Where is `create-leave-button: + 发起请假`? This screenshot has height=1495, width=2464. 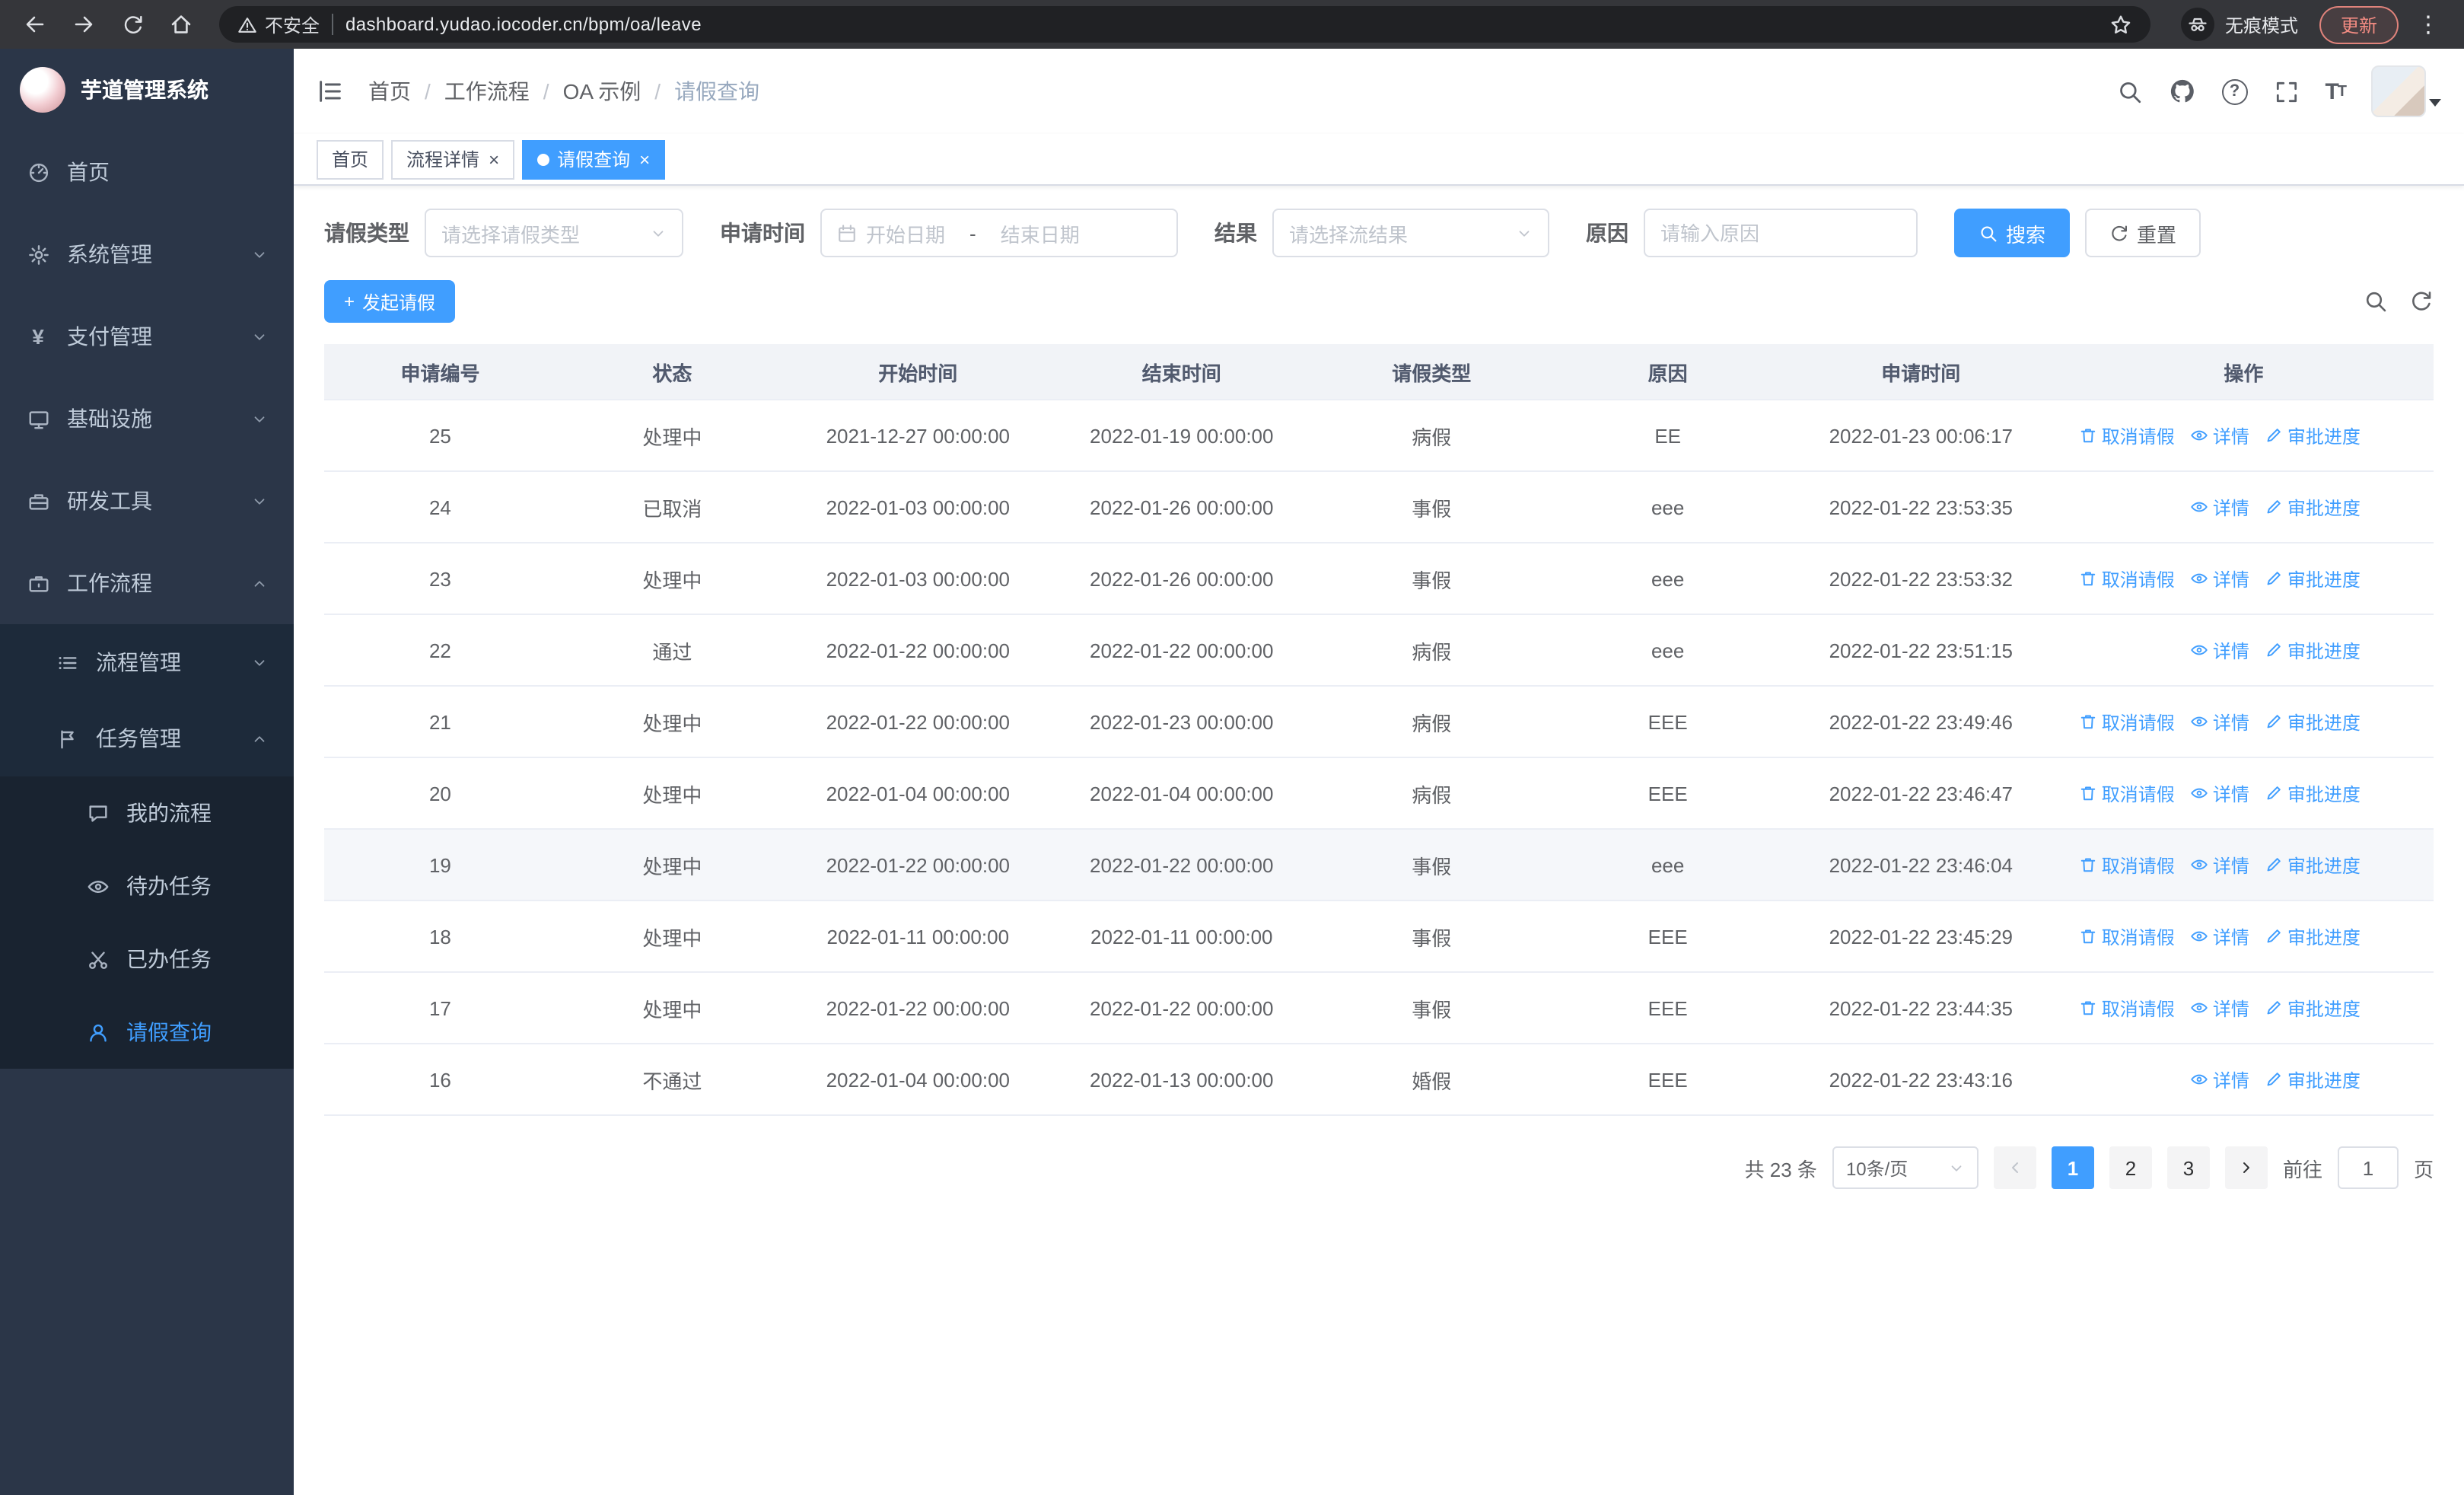
create-leave-button: + 发起请假 is located at coordinates (390, 302).